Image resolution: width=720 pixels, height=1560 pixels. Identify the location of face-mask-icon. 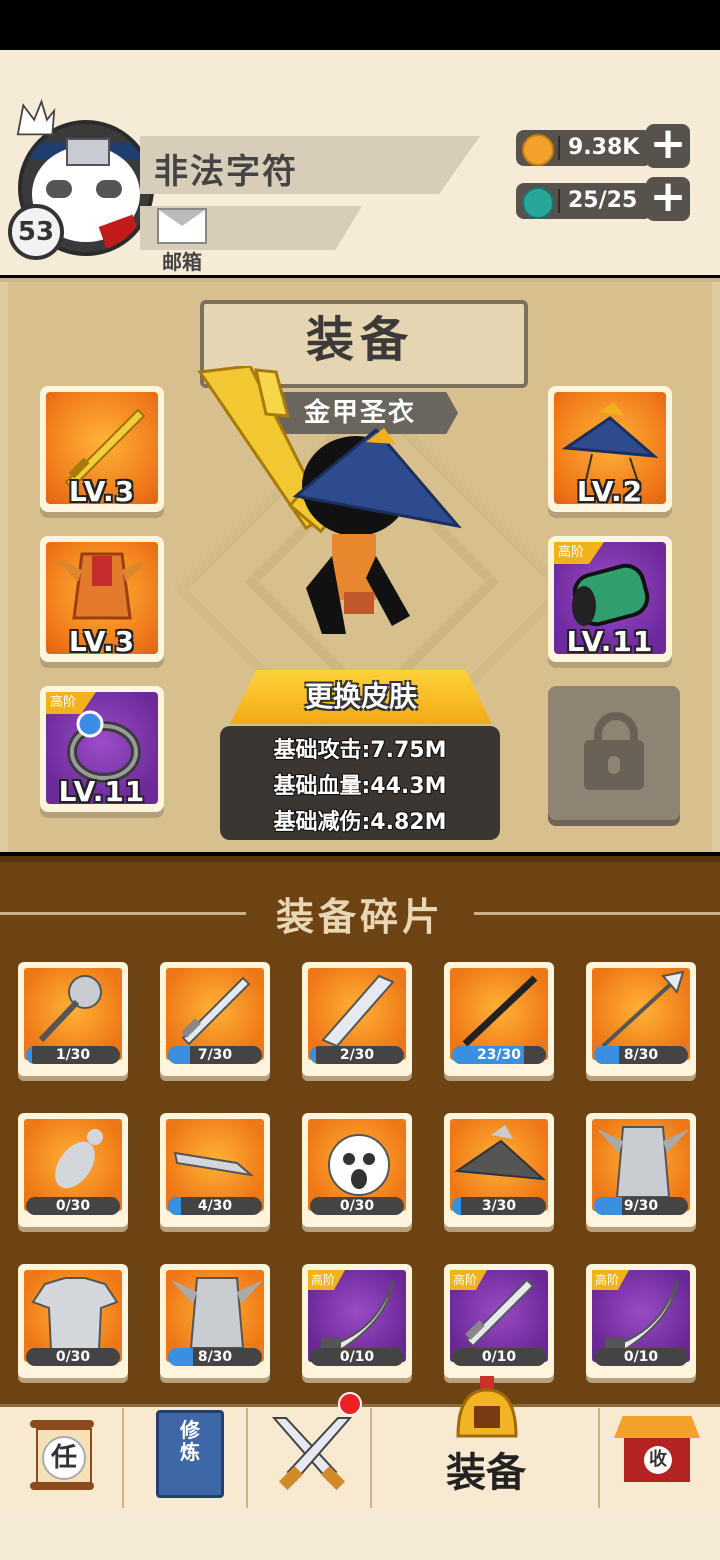
(359, 1165).